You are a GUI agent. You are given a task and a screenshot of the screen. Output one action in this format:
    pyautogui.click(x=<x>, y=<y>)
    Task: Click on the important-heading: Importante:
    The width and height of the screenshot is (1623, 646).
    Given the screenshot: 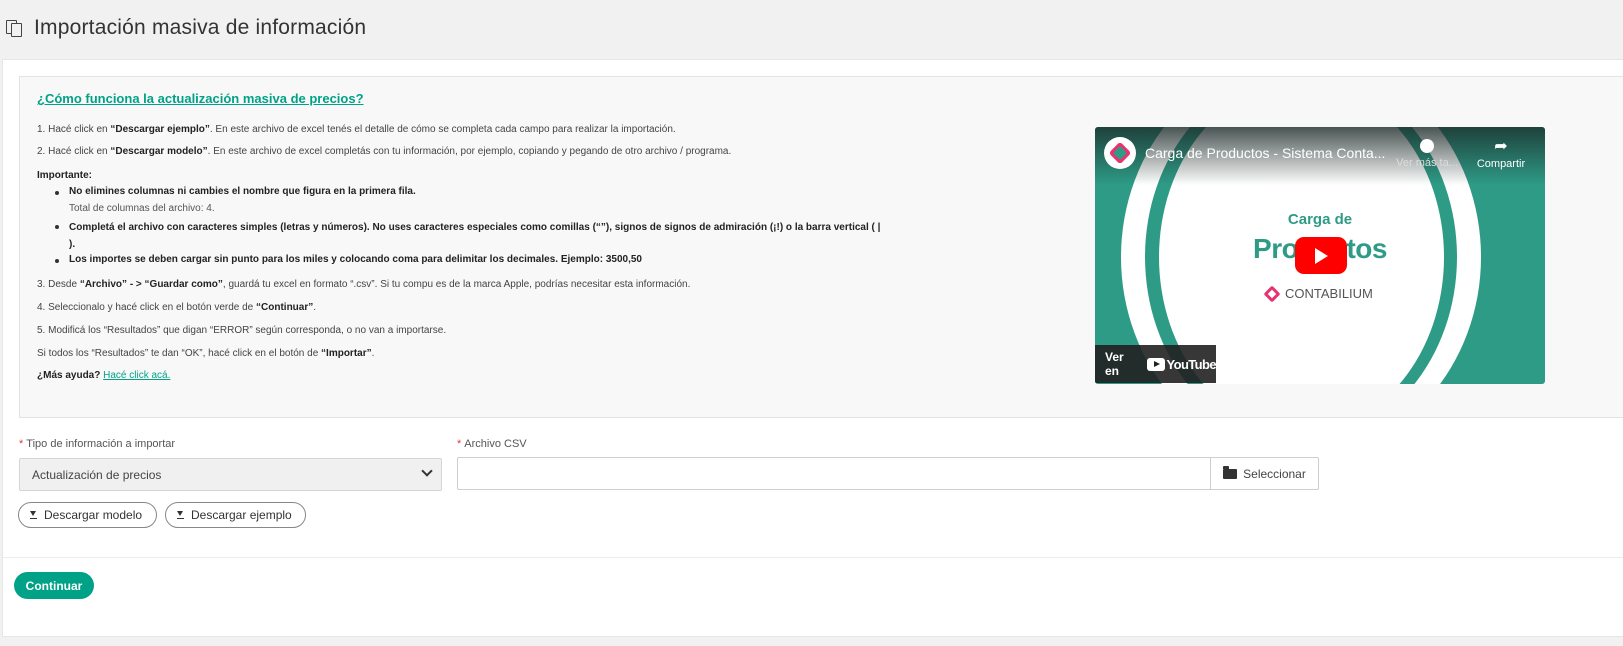 What is the action you would take?
    pyautogui.click(x=64, y=175)
    